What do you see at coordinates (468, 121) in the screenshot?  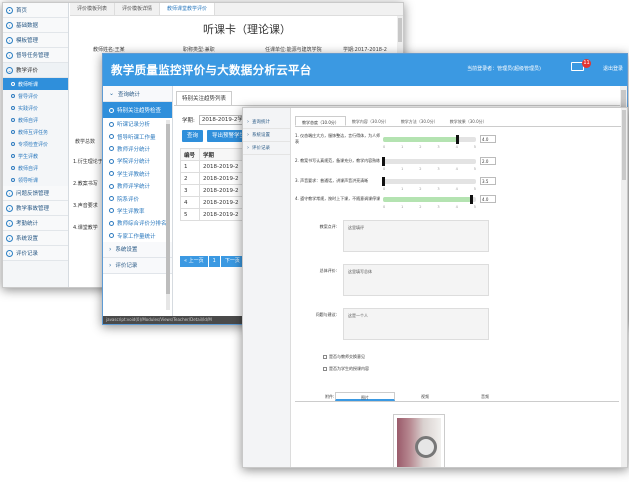 I see `tab-effect: 教学效果（30.0分）` at bounding box center [468, 121].